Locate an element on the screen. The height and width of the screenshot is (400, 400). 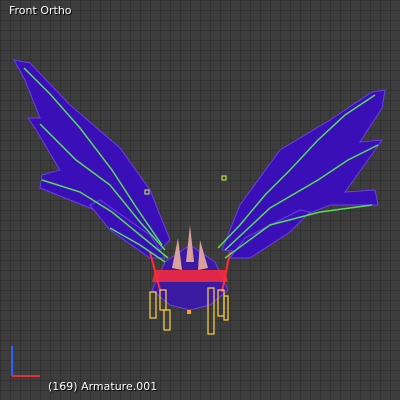
center-horn is located at coordinates (190, 243).